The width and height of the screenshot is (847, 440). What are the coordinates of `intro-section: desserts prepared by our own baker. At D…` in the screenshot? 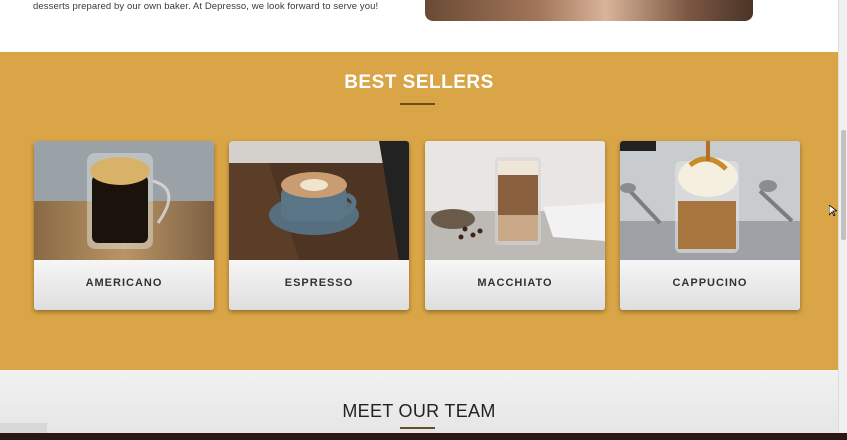 It's located at (419, 26).